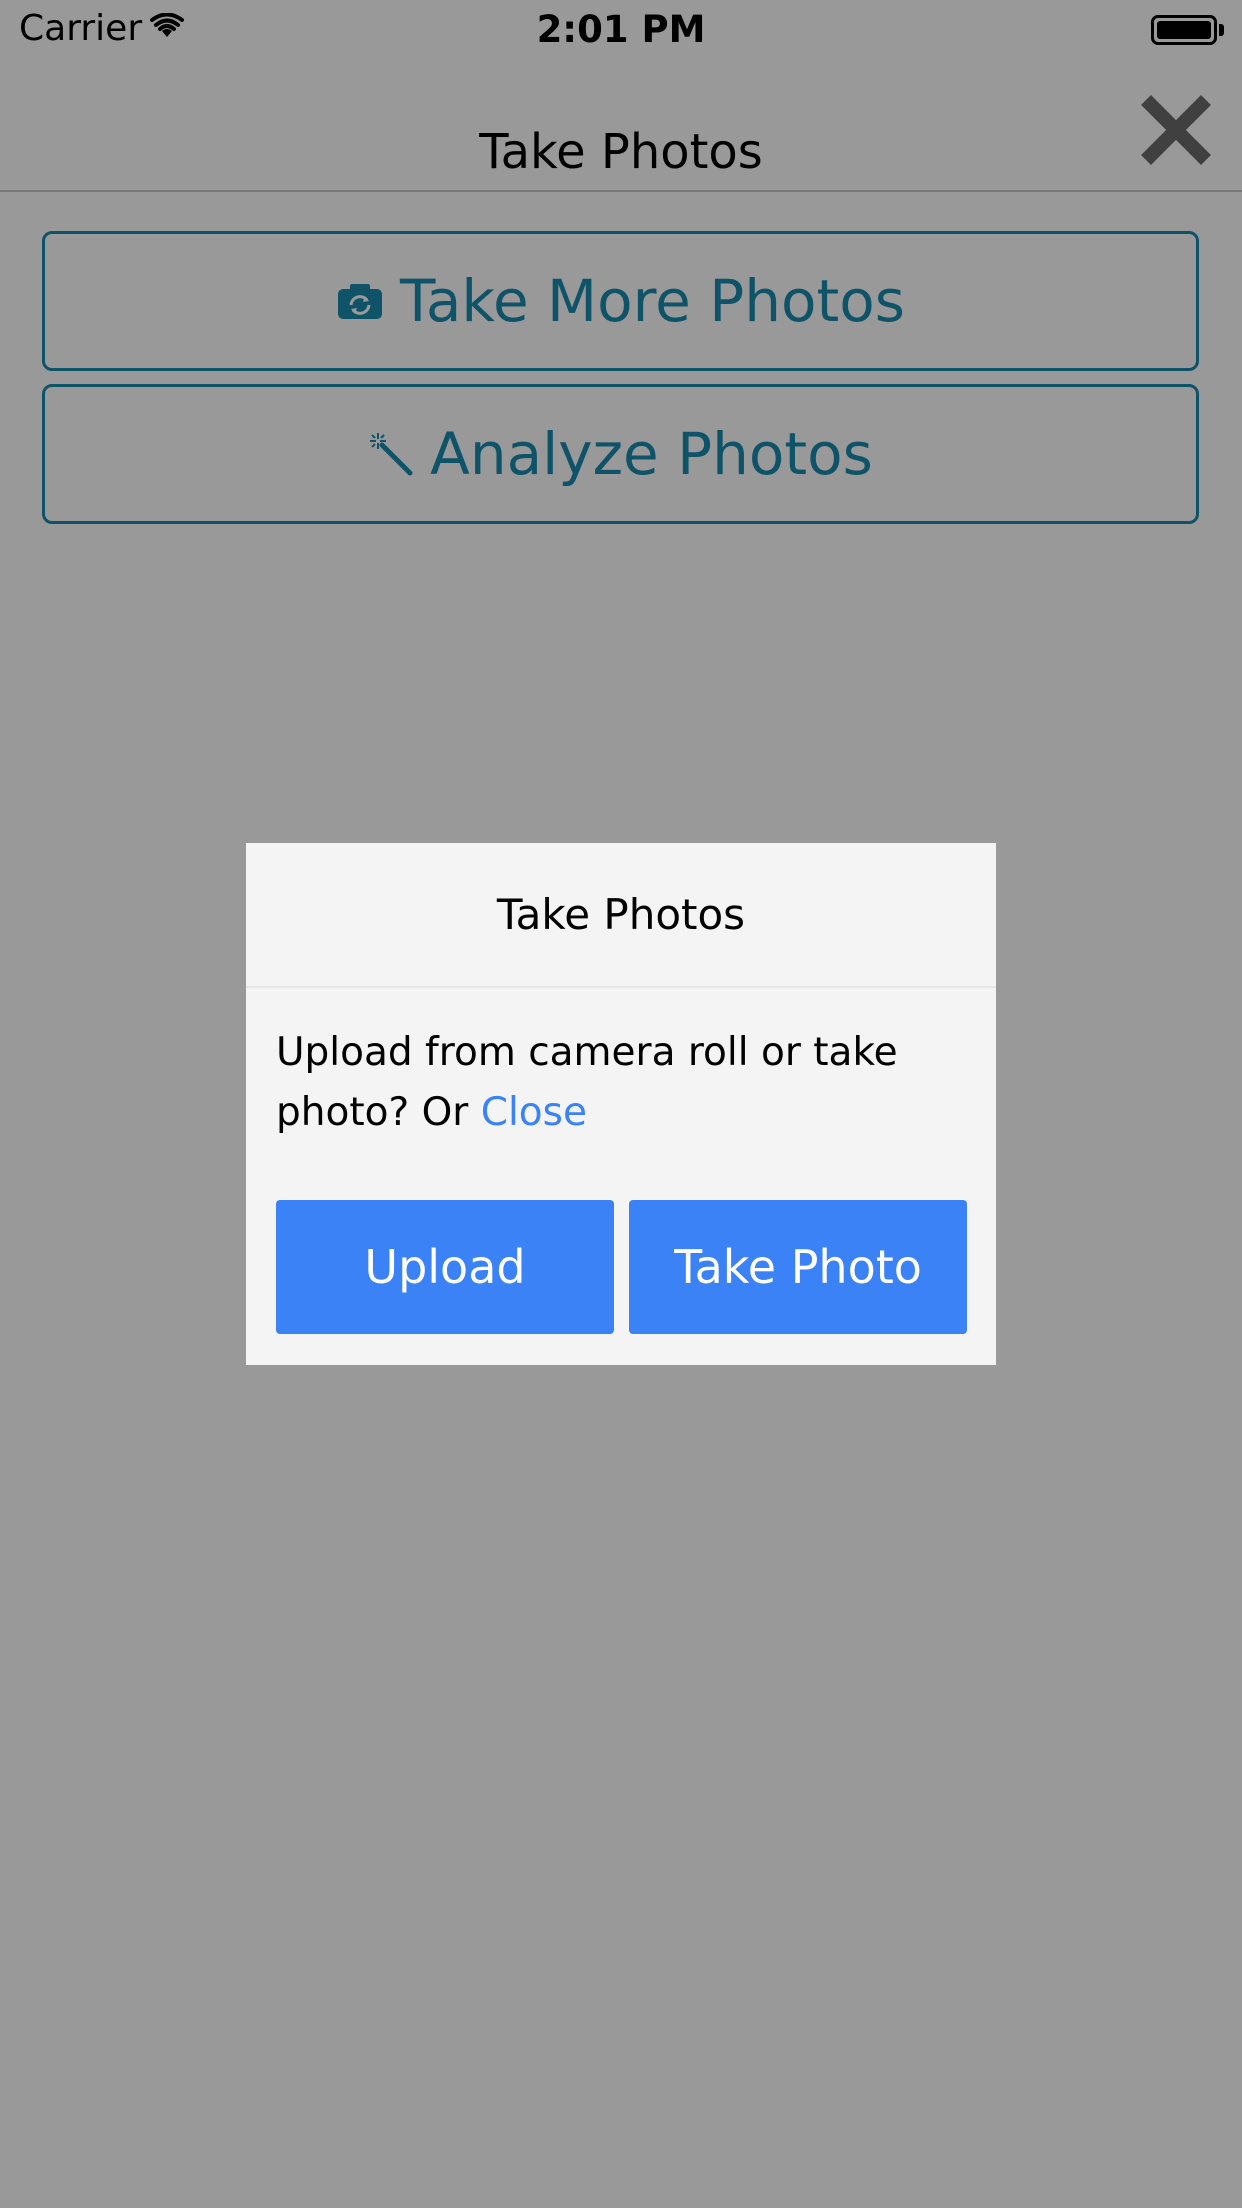 The height and width of the screenshot is (2208, 1242). What do you see at coordinates (534, 1112) in the screenshot?
I see `close-link: Close` at bounding box center [534, 1112].